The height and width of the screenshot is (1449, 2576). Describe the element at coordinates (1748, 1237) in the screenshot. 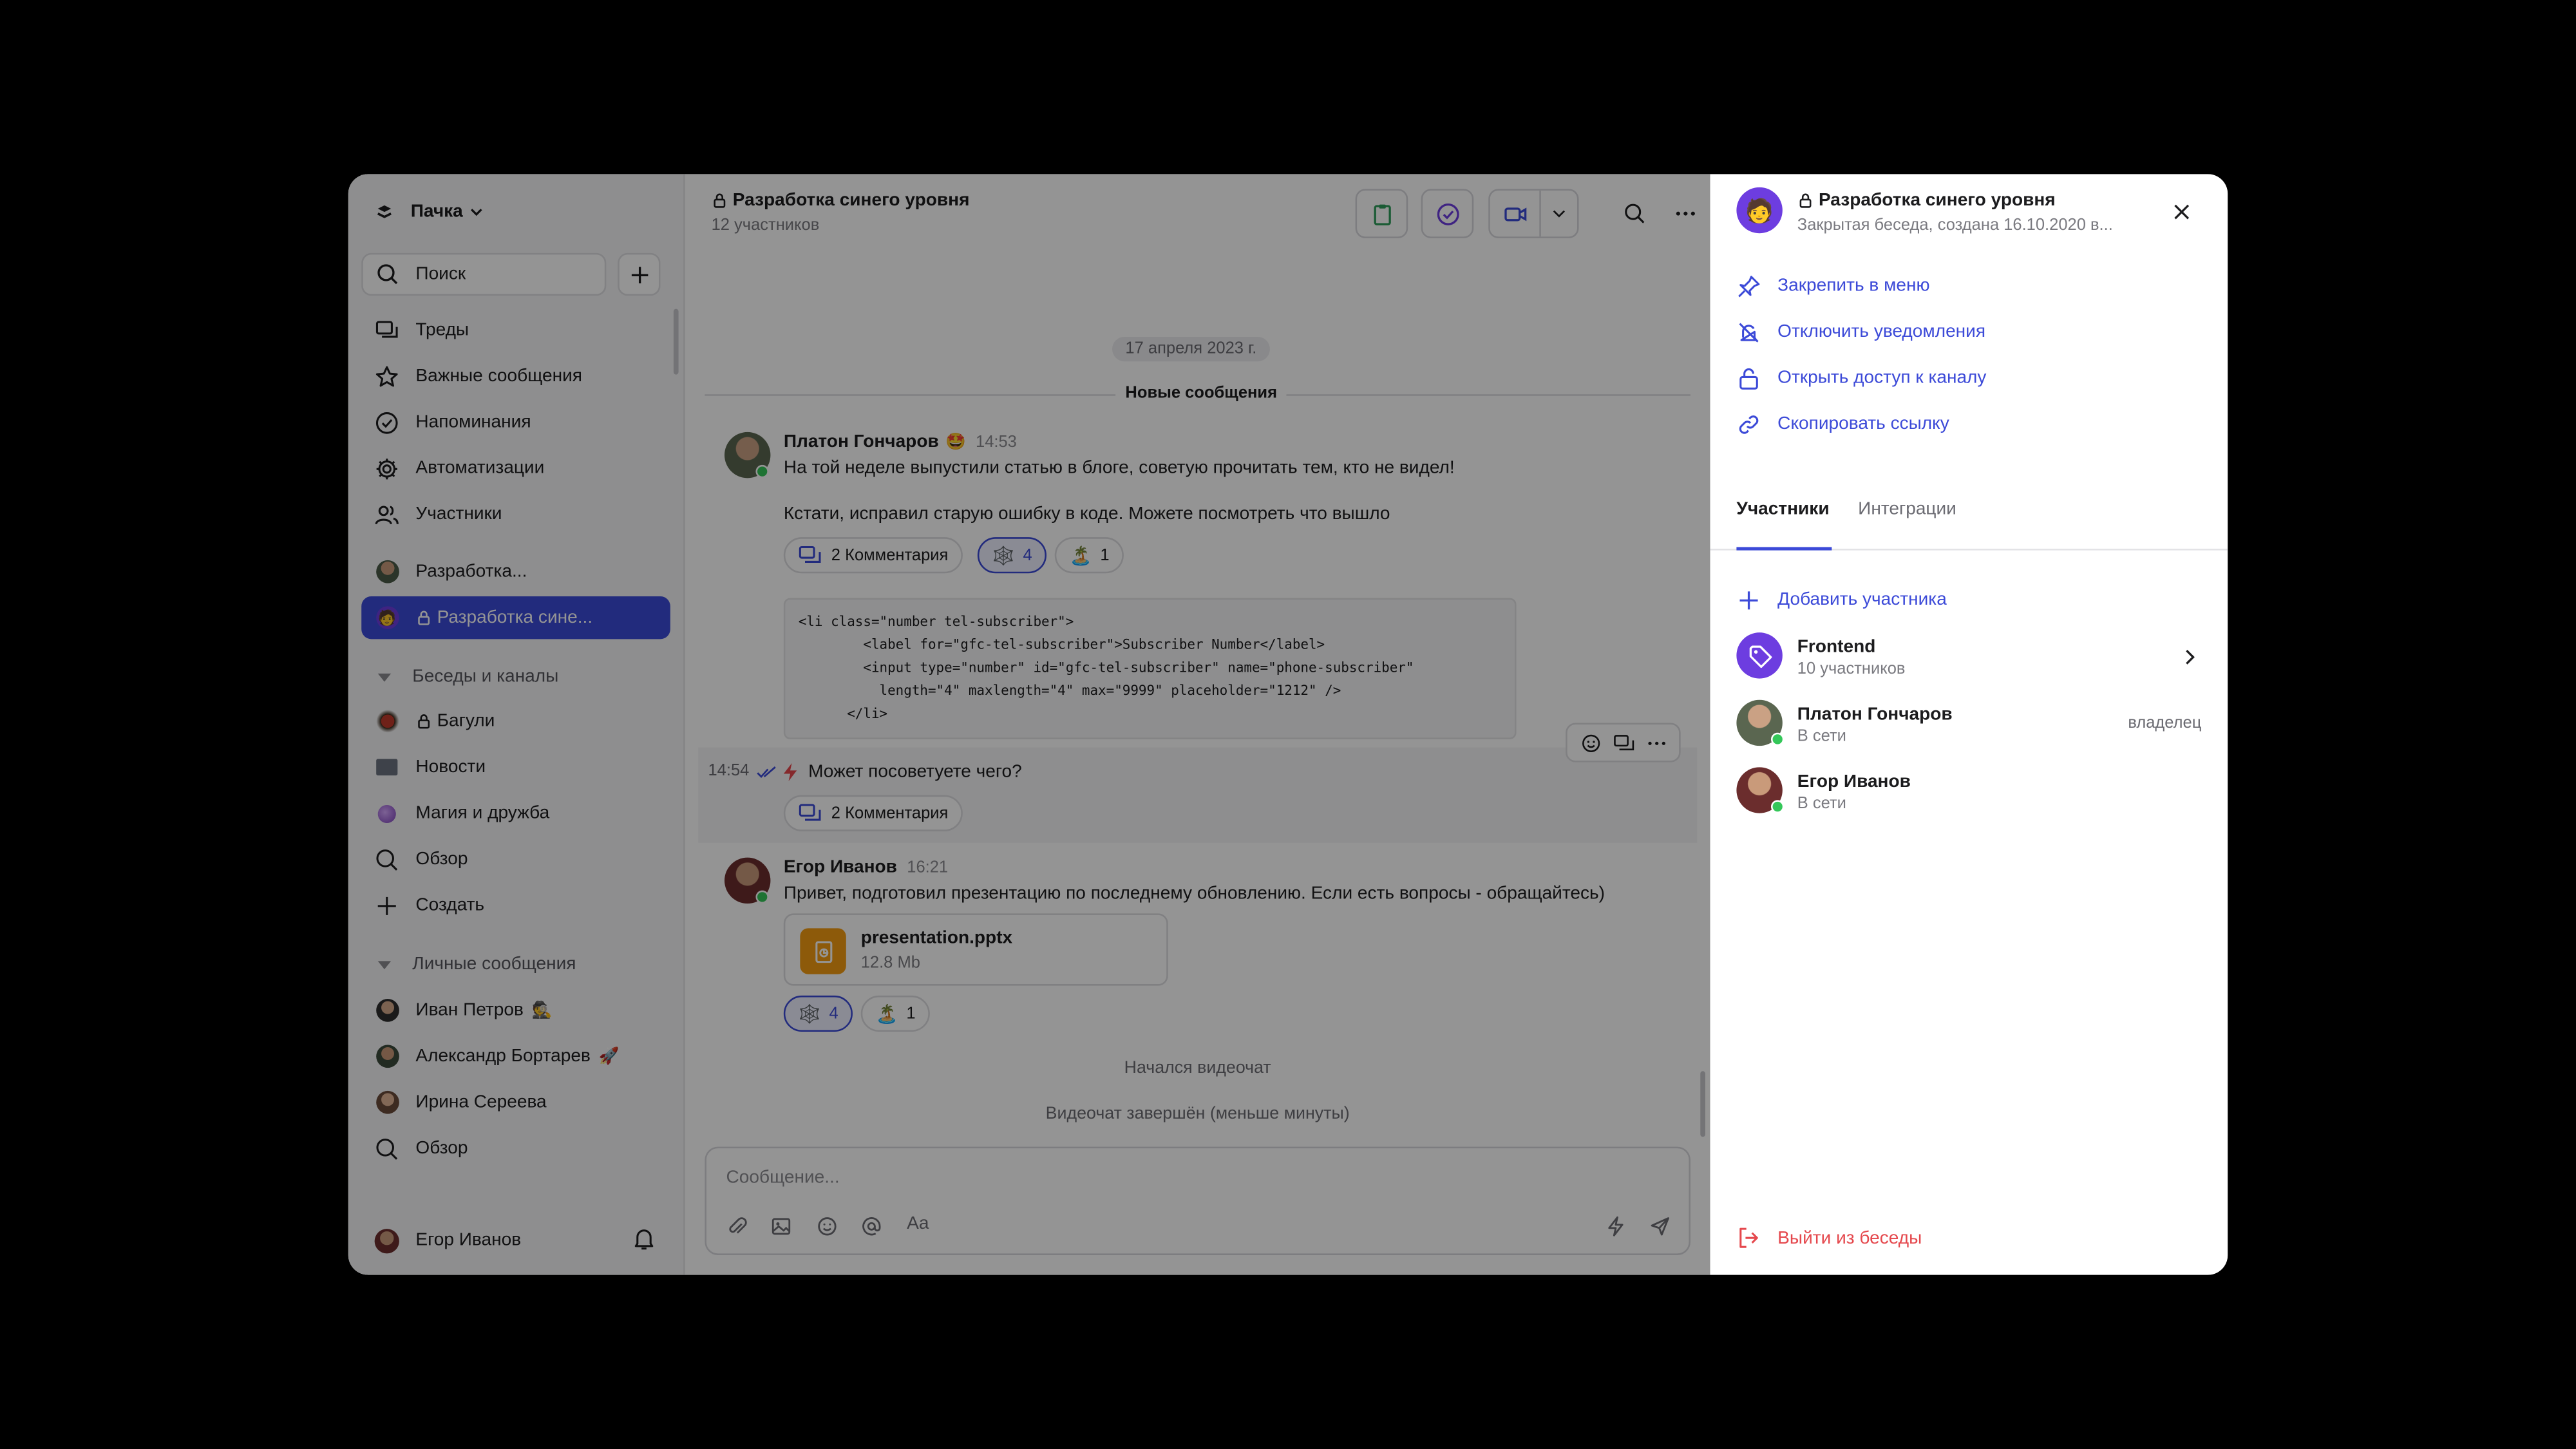

I see `logout-icon` at that location.